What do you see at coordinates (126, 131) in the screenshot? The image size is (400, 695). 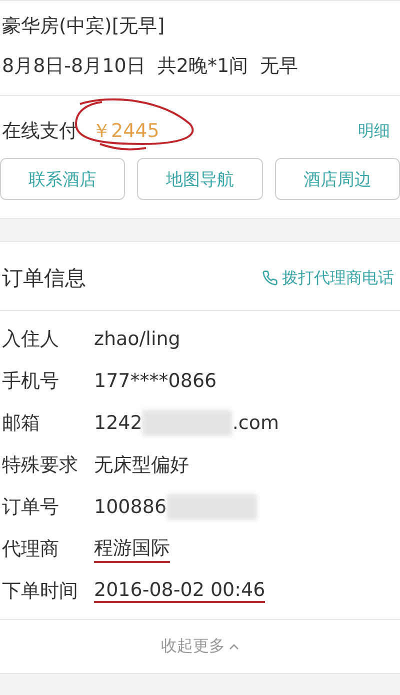 I see `price: ￥2445` at bounding box center [126, 131].